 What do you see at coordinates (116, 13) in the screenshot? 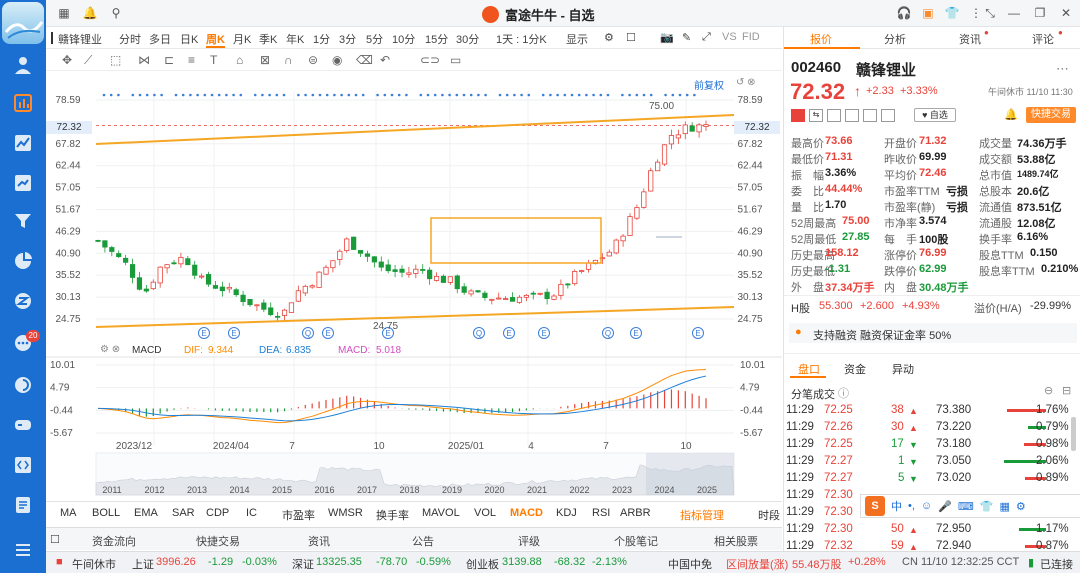
I see `search-icon: ⚲` at bounding box center [116, 13].